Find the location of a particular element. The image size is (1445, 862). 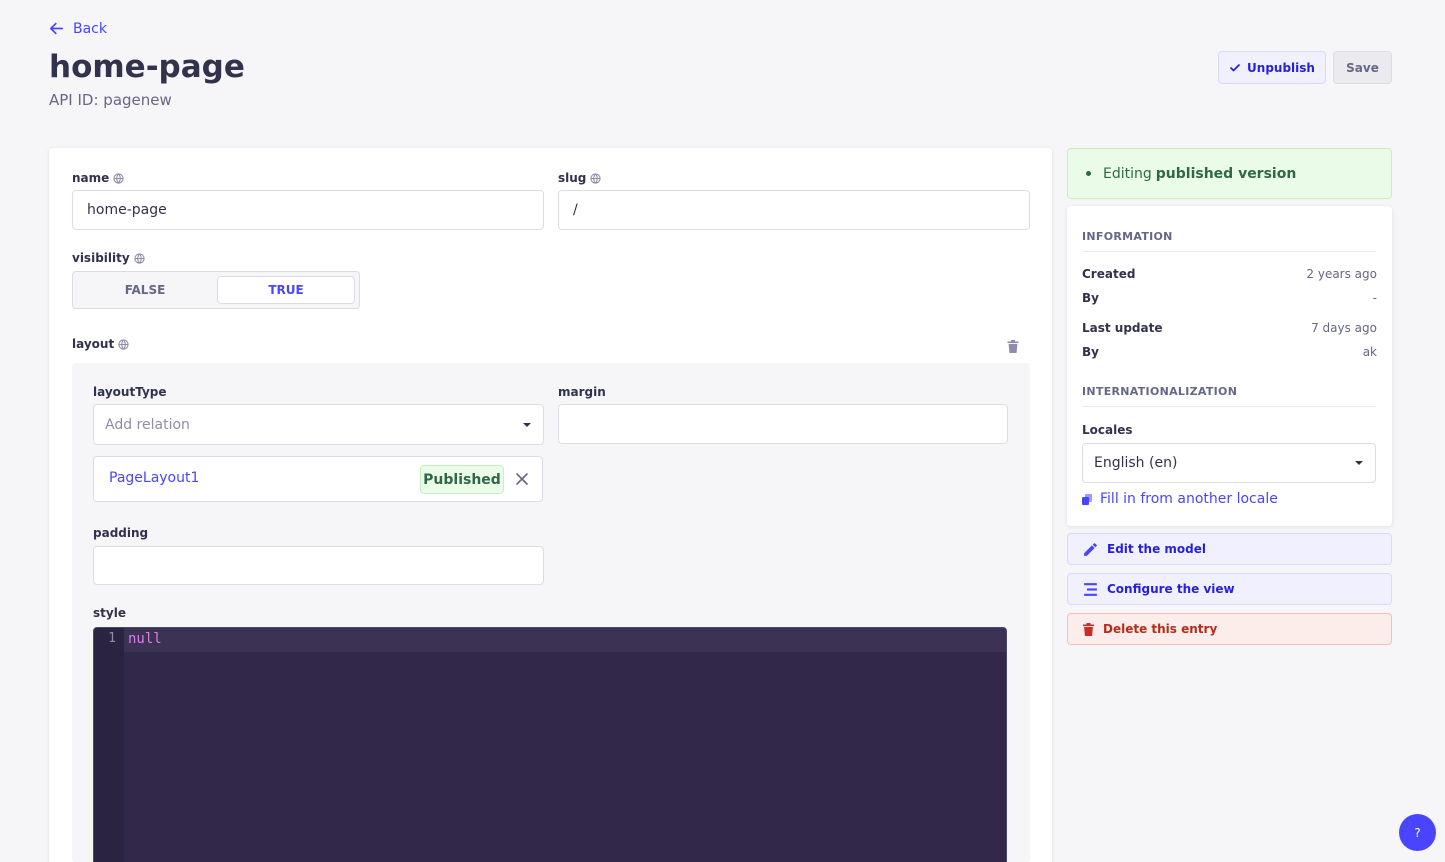

configure-view-button: Configure the view is located at coordinates (1229, 589).